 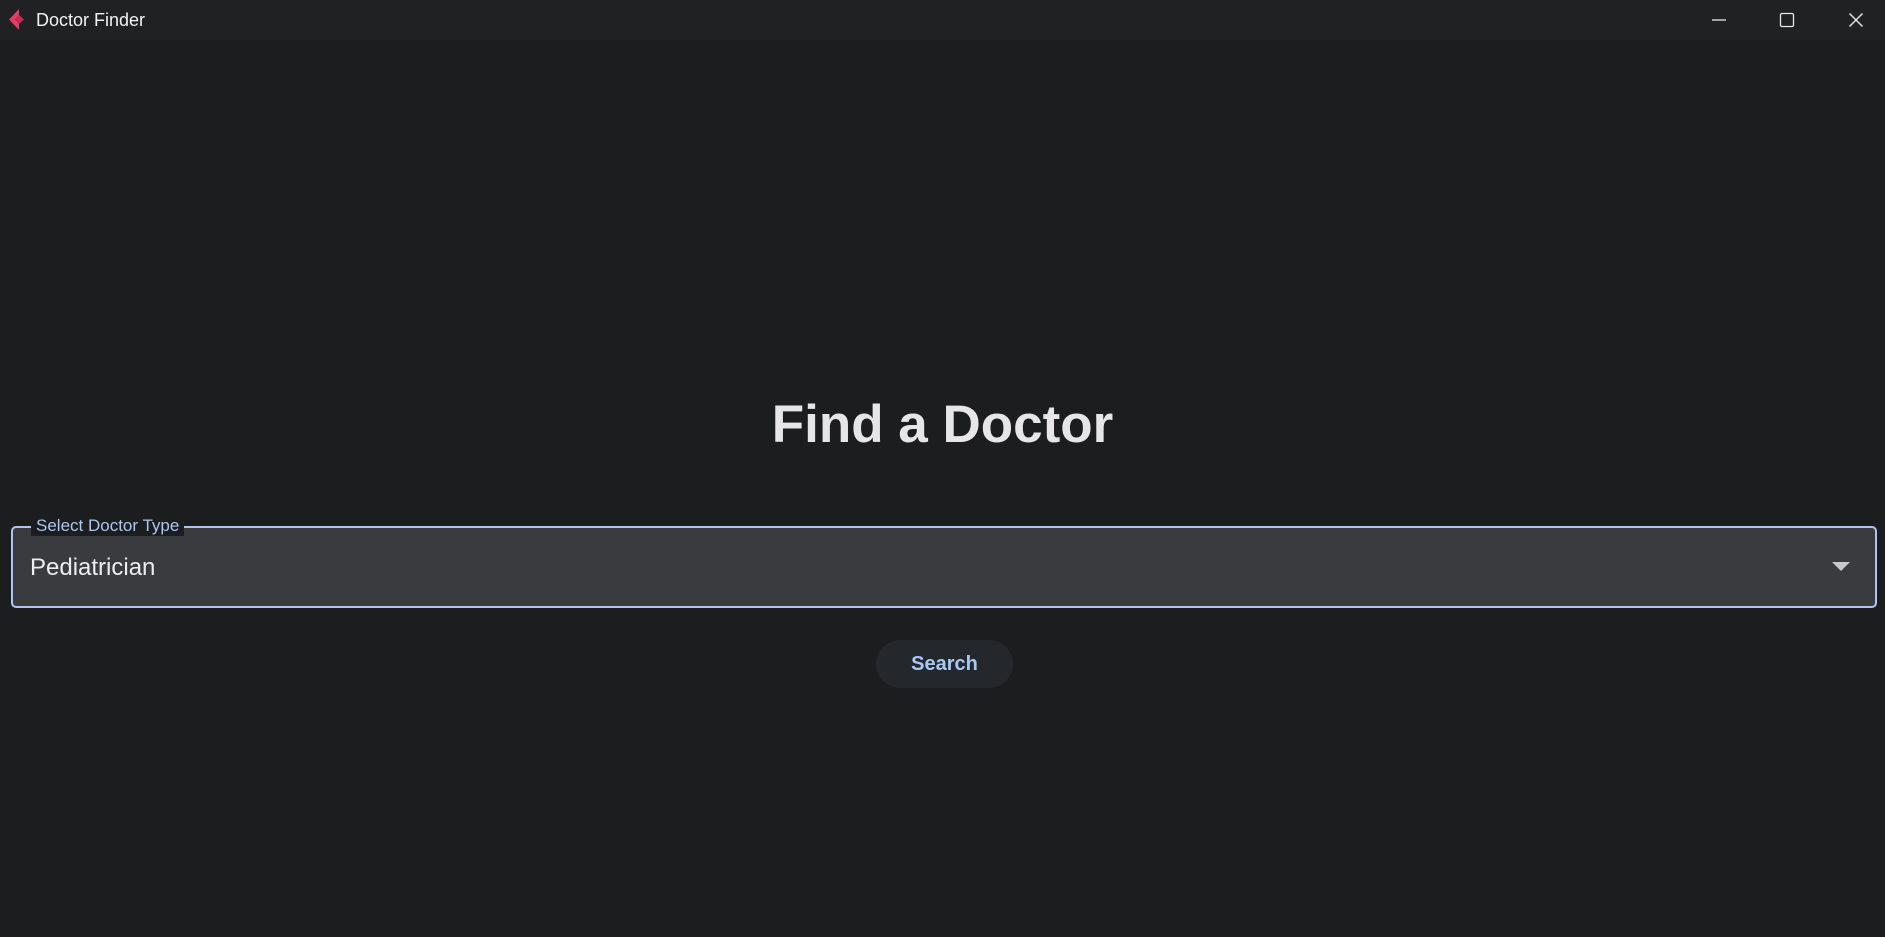 What do you see at coordinates (944, 664) in the screenshot?
I see `search-button: Search` at bounding box center [944, 664].